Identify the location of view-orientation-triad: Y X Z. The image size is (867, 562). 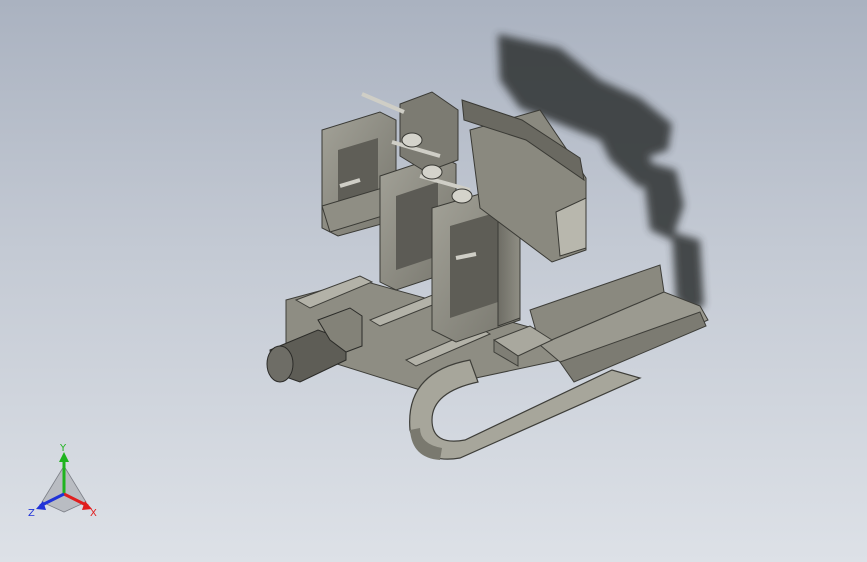
(62, 481).